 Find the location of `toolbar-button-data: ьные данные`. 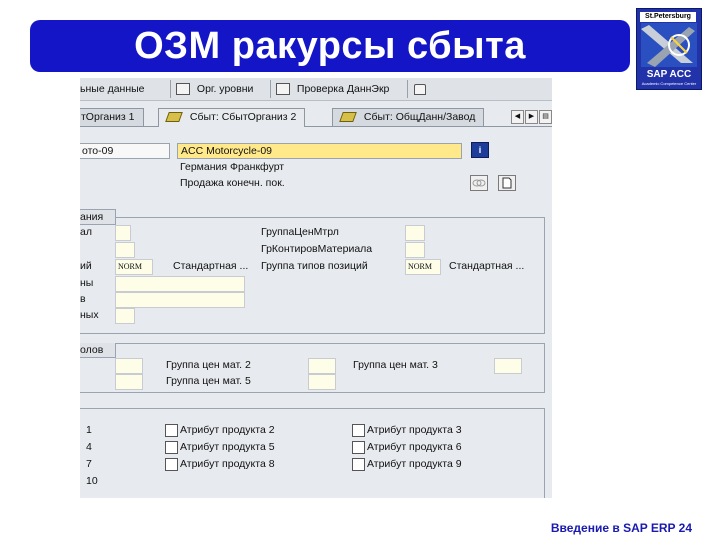

toolbar-button-data: ьные данные is located at coordinates (112, 89).